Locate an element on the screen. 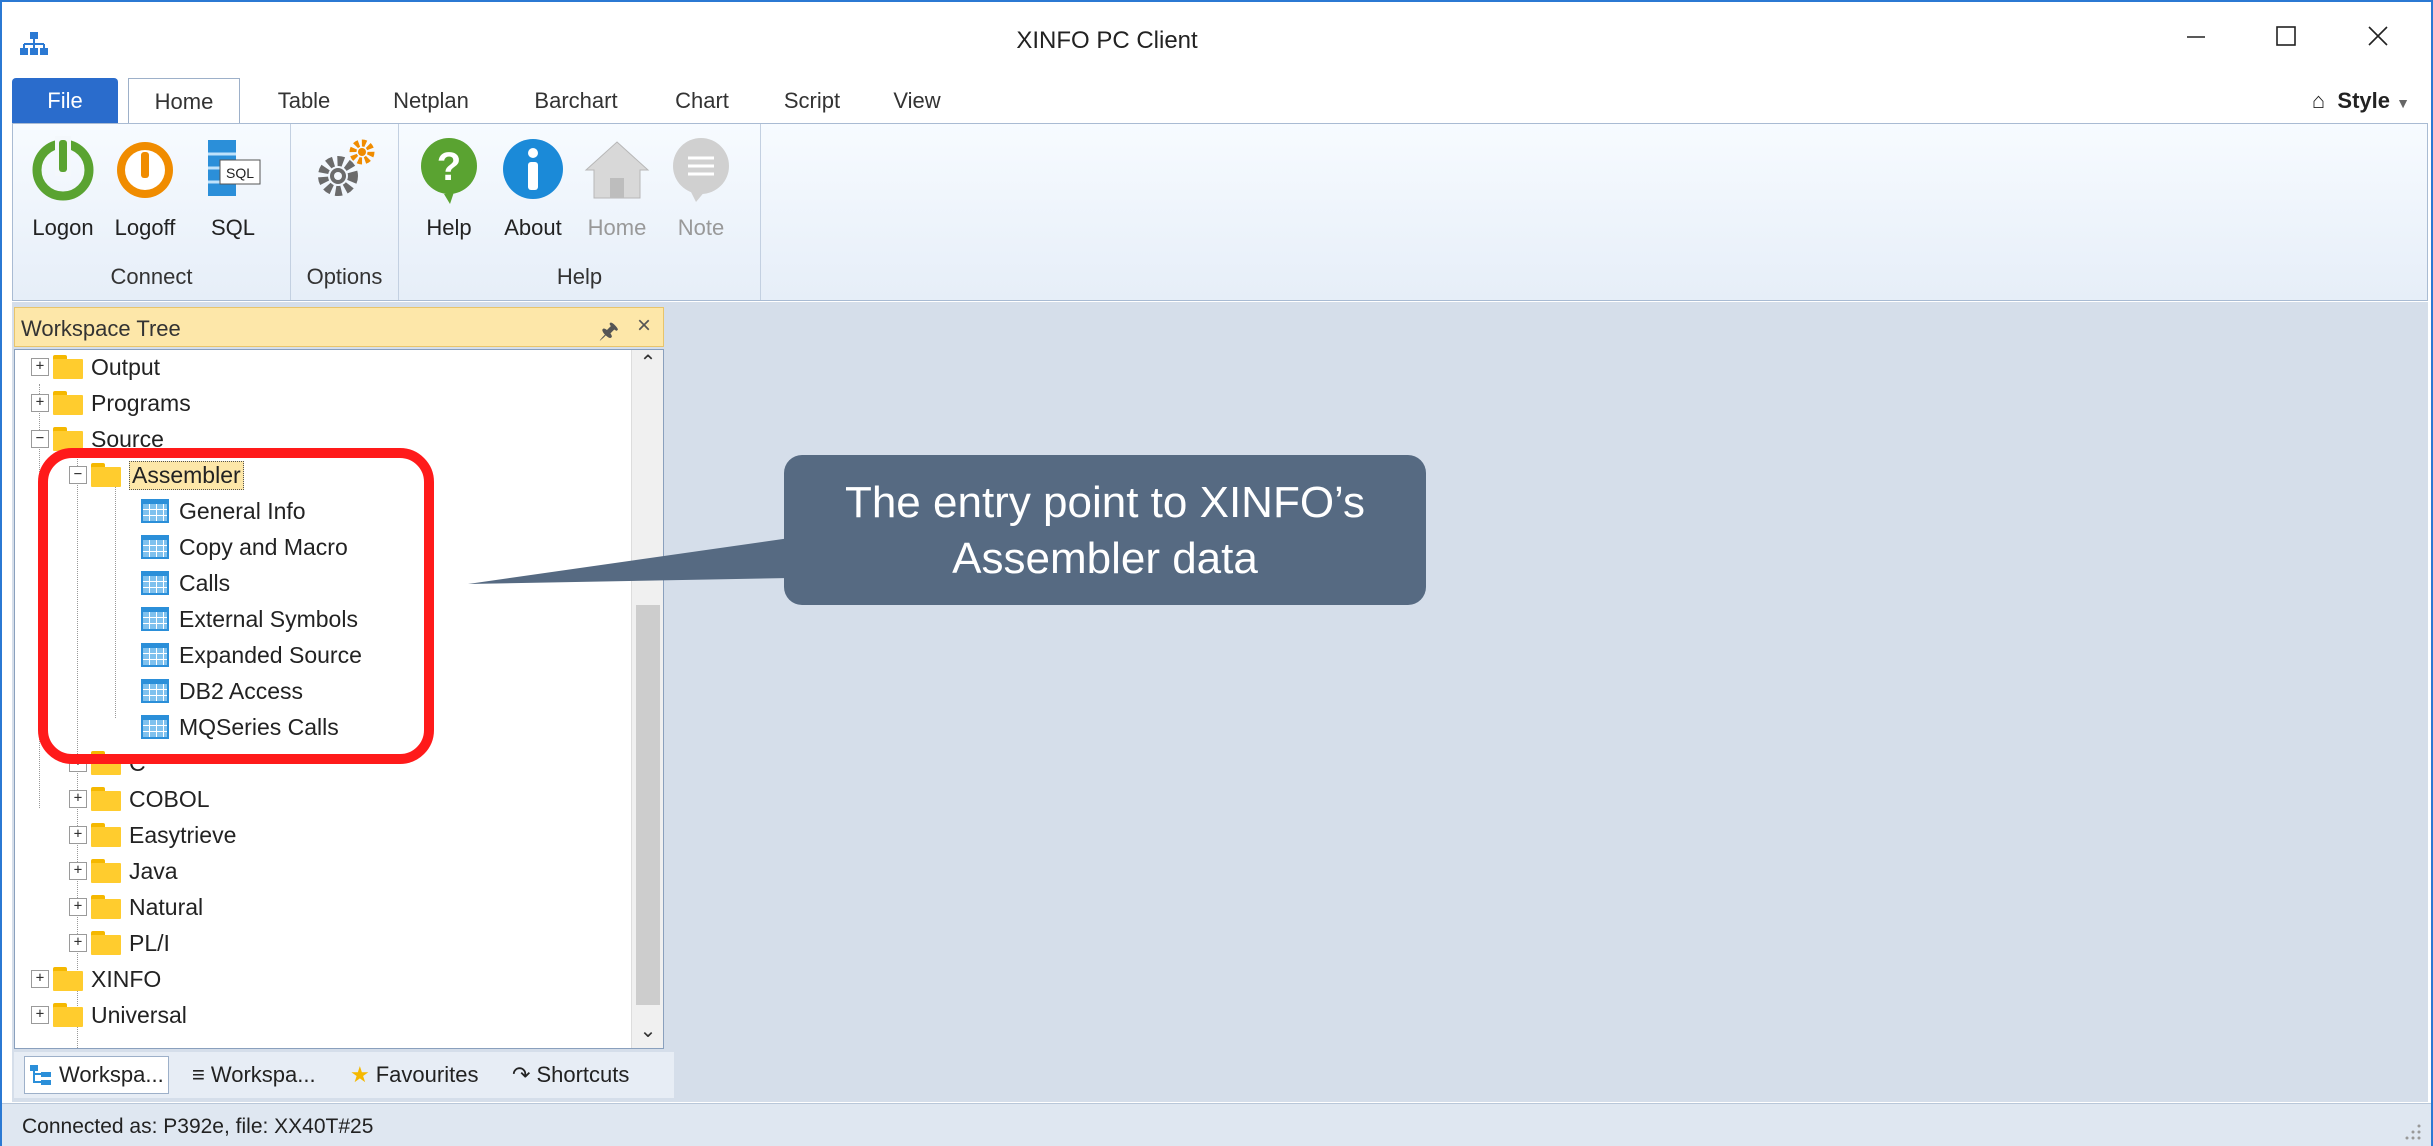 The height and width of the screenshot is (1146, 2433). tree-node-label: COBOL is located at coordinates (169, 798).